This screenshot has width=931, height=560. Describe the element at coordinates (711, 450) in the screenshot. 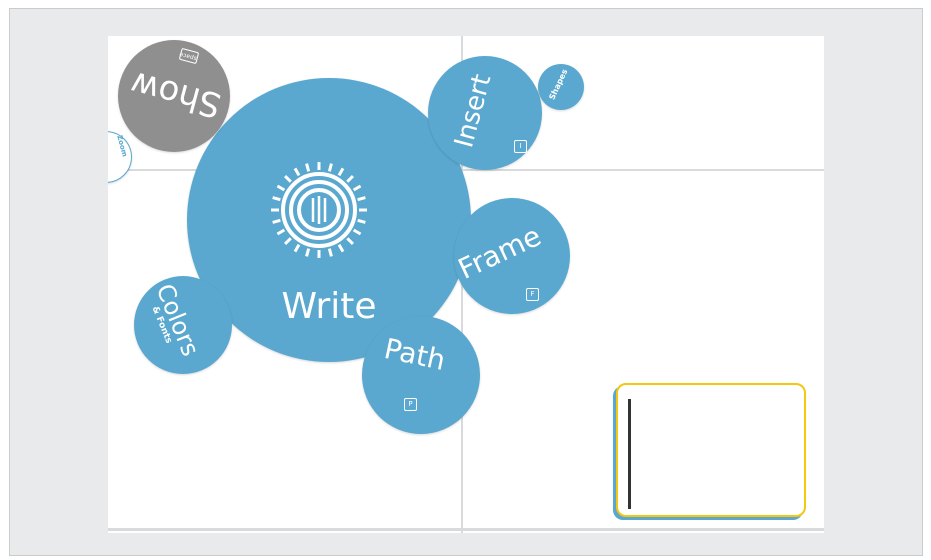

I see `text-box` at that location.